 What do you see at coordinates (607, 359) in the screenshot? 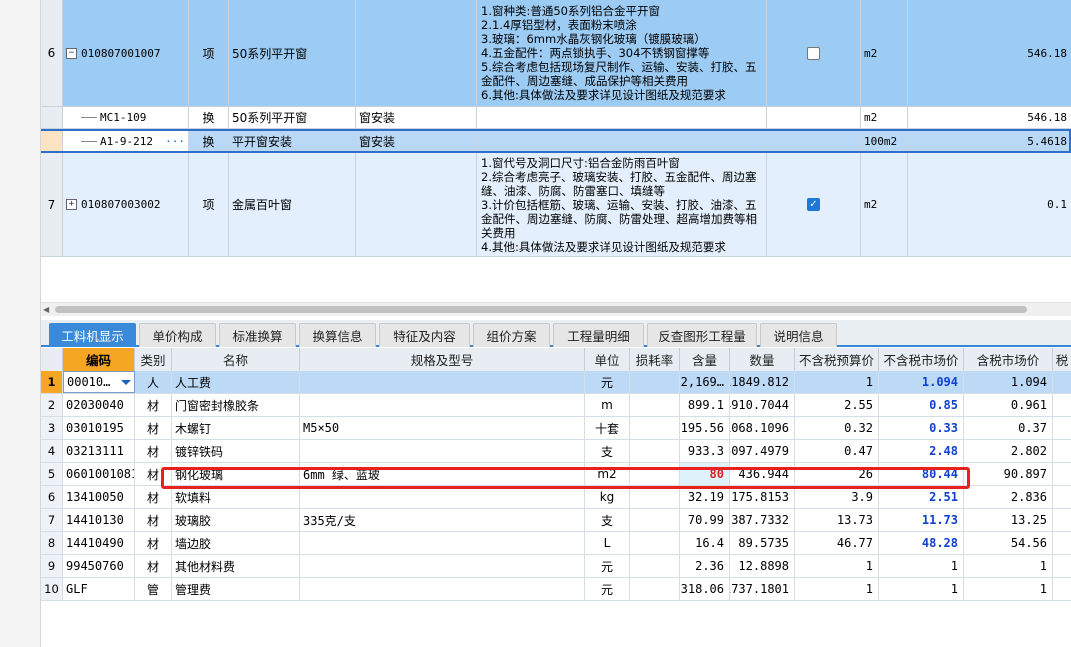
I see `header-unit: 单位` at bounding box center [607, 359].